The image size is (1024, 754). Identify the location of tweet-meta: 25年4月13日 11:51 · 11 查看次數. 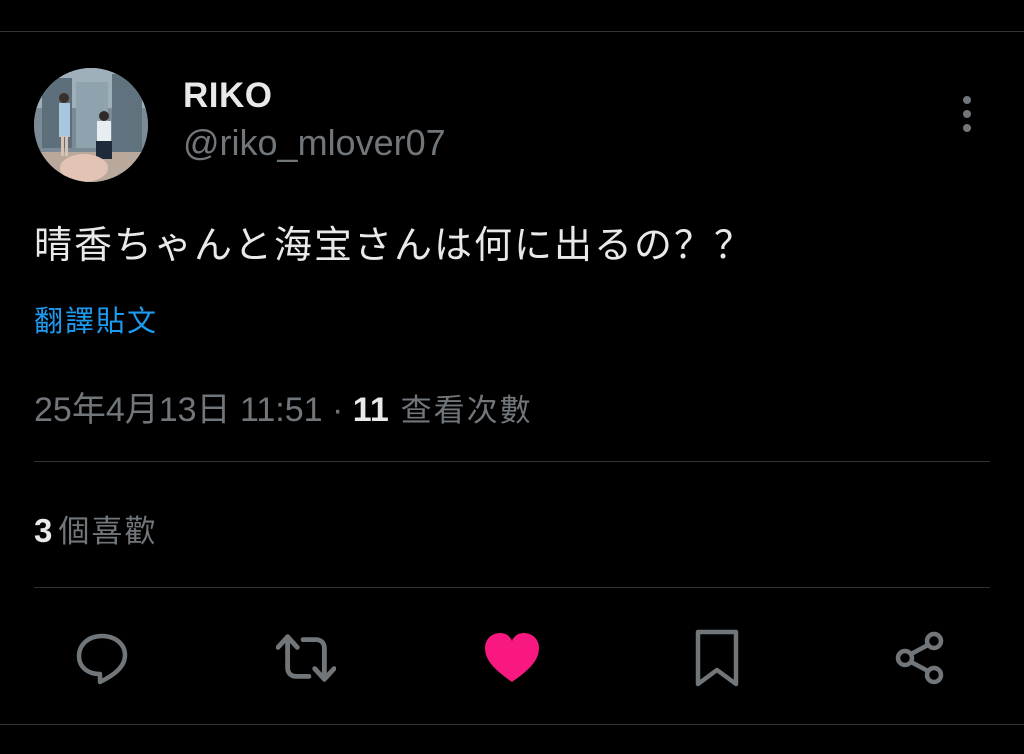
(283, 406).